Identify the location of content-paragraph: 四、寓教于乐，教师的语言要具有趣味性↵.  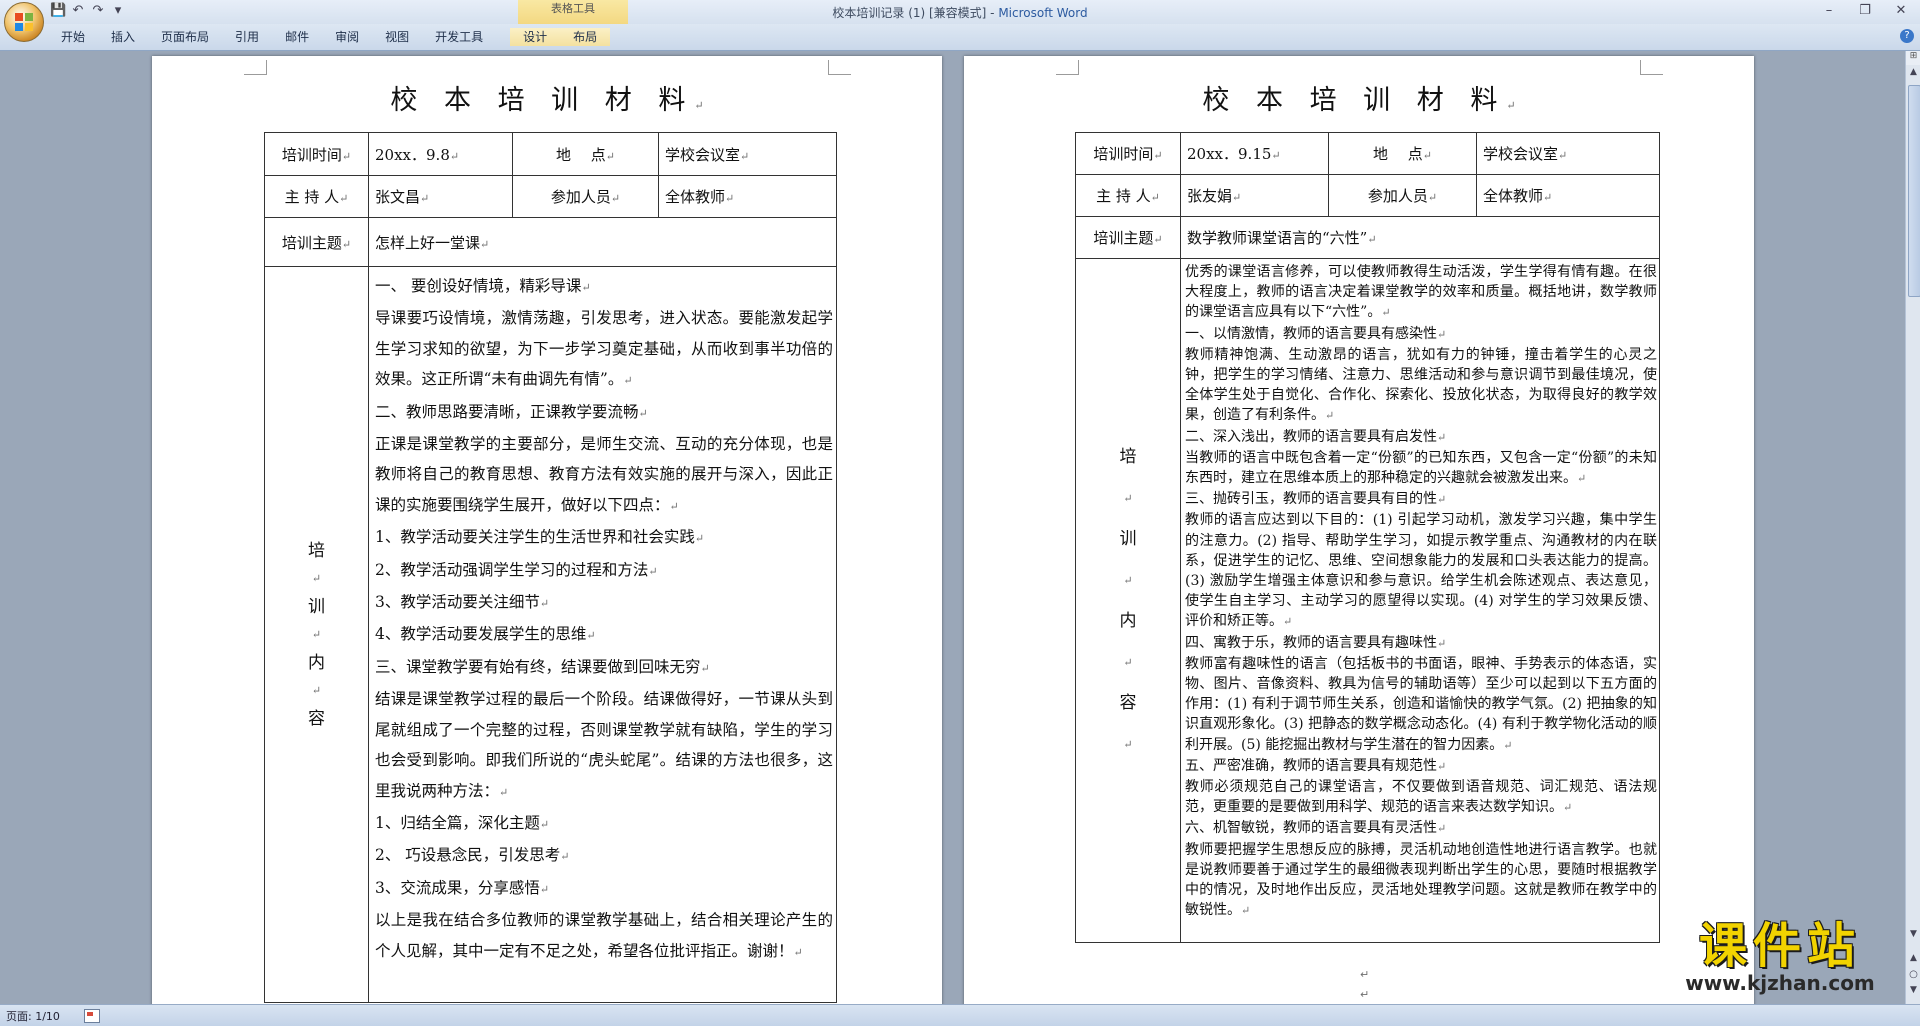
(1316, 642).